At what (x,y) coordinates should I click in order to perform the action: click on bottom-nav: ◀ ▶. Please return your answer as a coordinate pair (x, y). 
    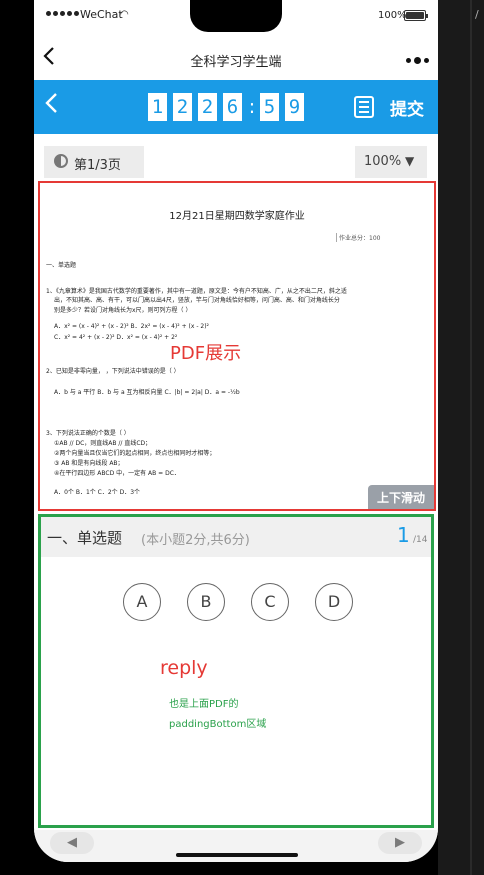
    Looking at the image, I should click on (236, 846).